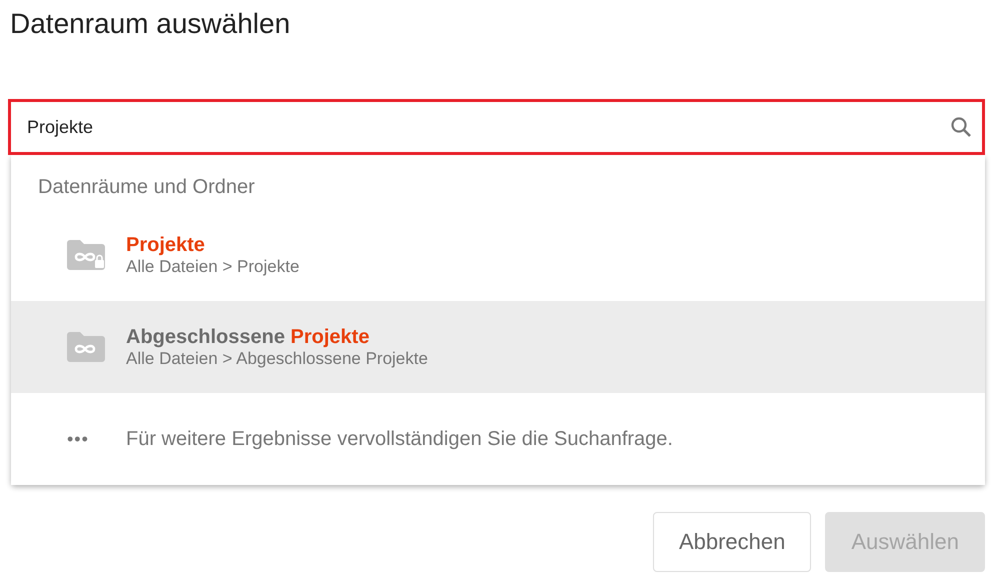  What do you see at coordinates (277, 359) in the screenshot?
I see `result-path: Alle Dateien > Abgeschlossene Projekte` at bounding box center [277, 359].